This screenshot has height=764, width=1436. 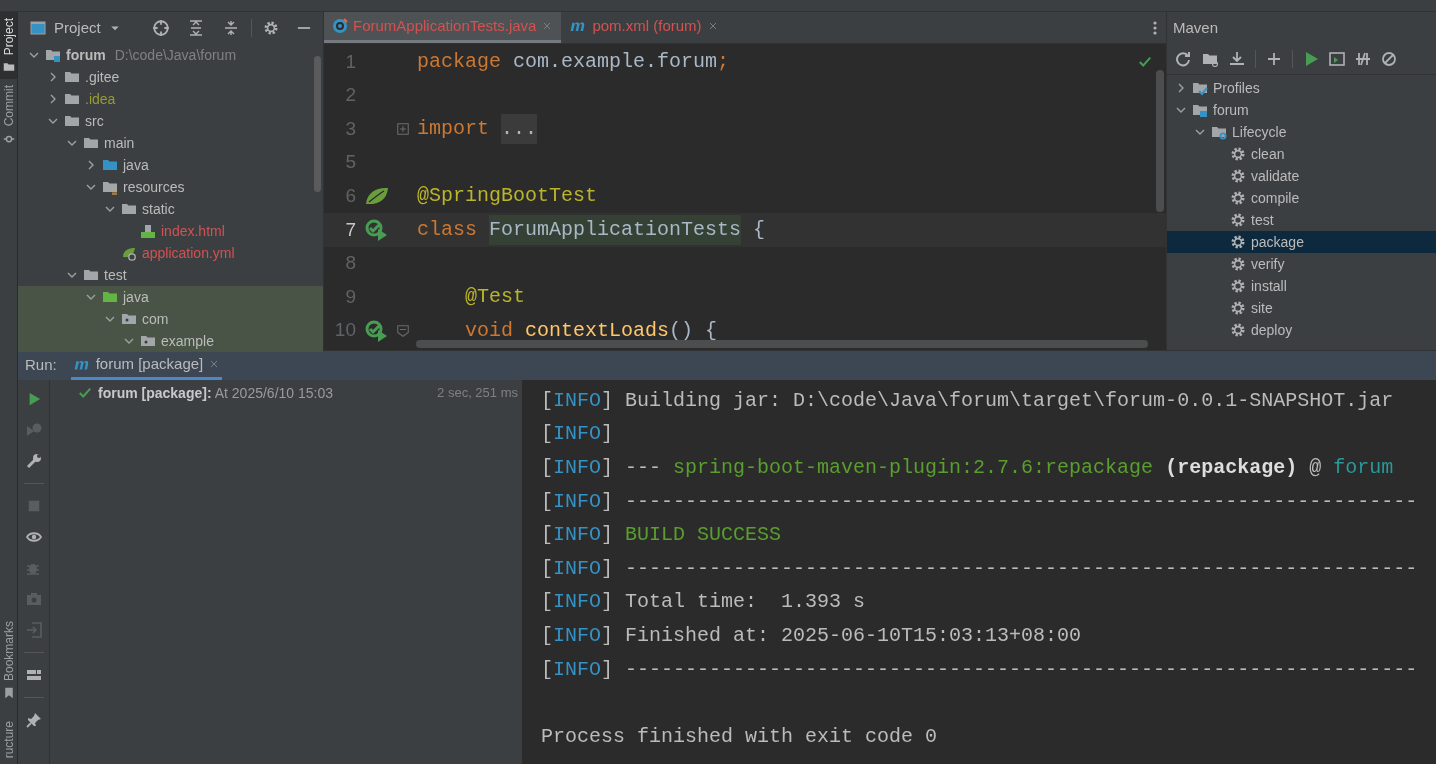 What do you see at coordinates (489, 330) in the screenshot?
I see `keyword-text: void` at bounding box center [489, 330].